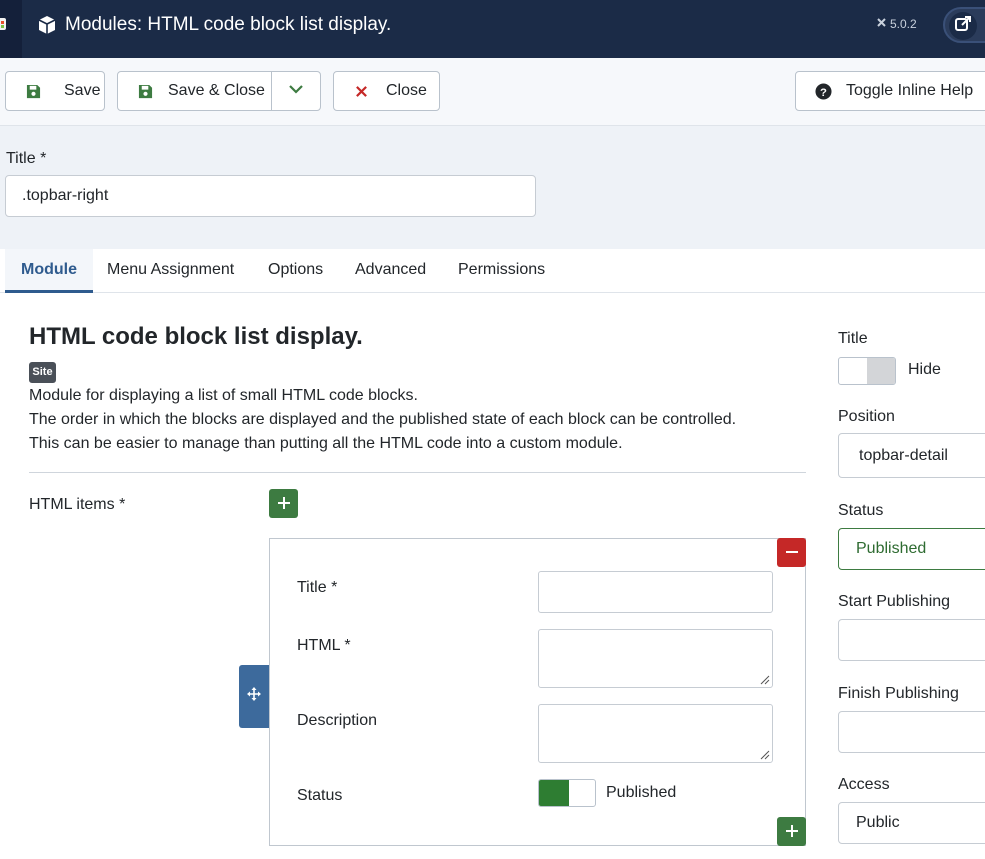 The image size is (985, 859). I want to click on remove-item-button, so click(791, 552).